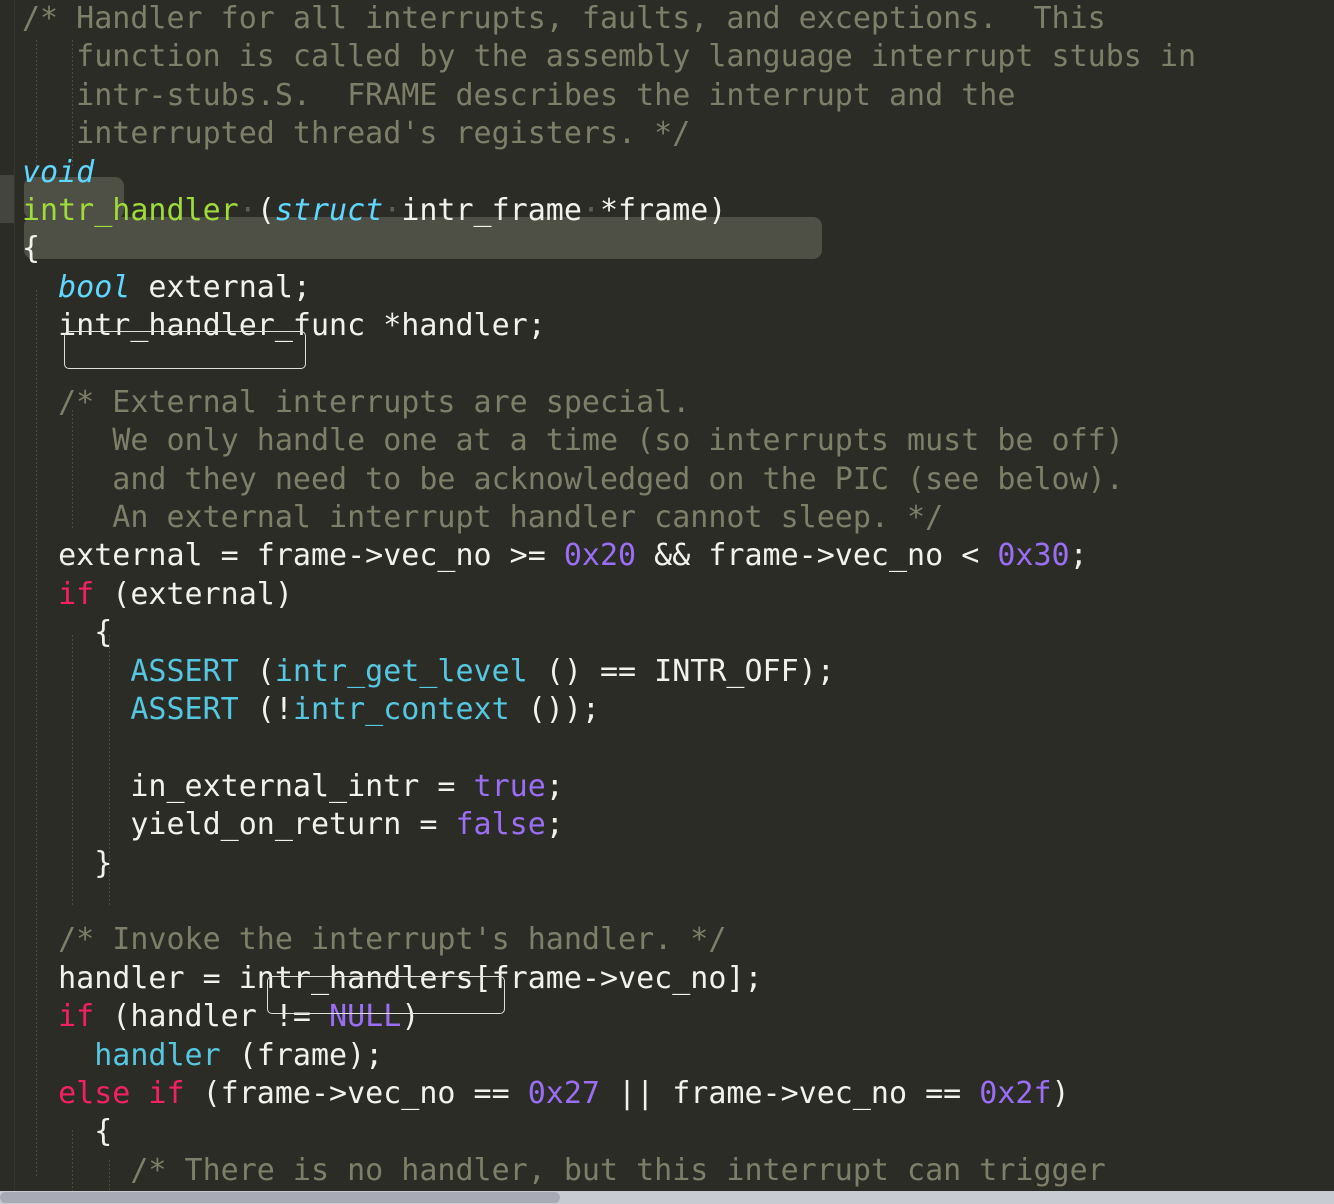 Image resolution: width=1334 pixels, height=1204 pixels. I want to click on code-token-plain: external = frame->vec_no >=, so click(293, 556).